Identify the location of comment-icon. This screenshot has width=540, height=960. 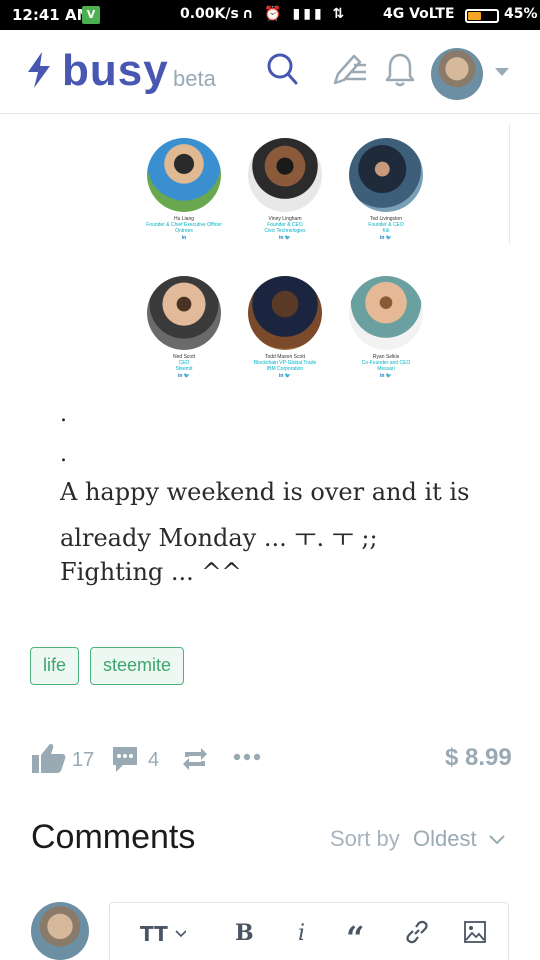
(125, 759).